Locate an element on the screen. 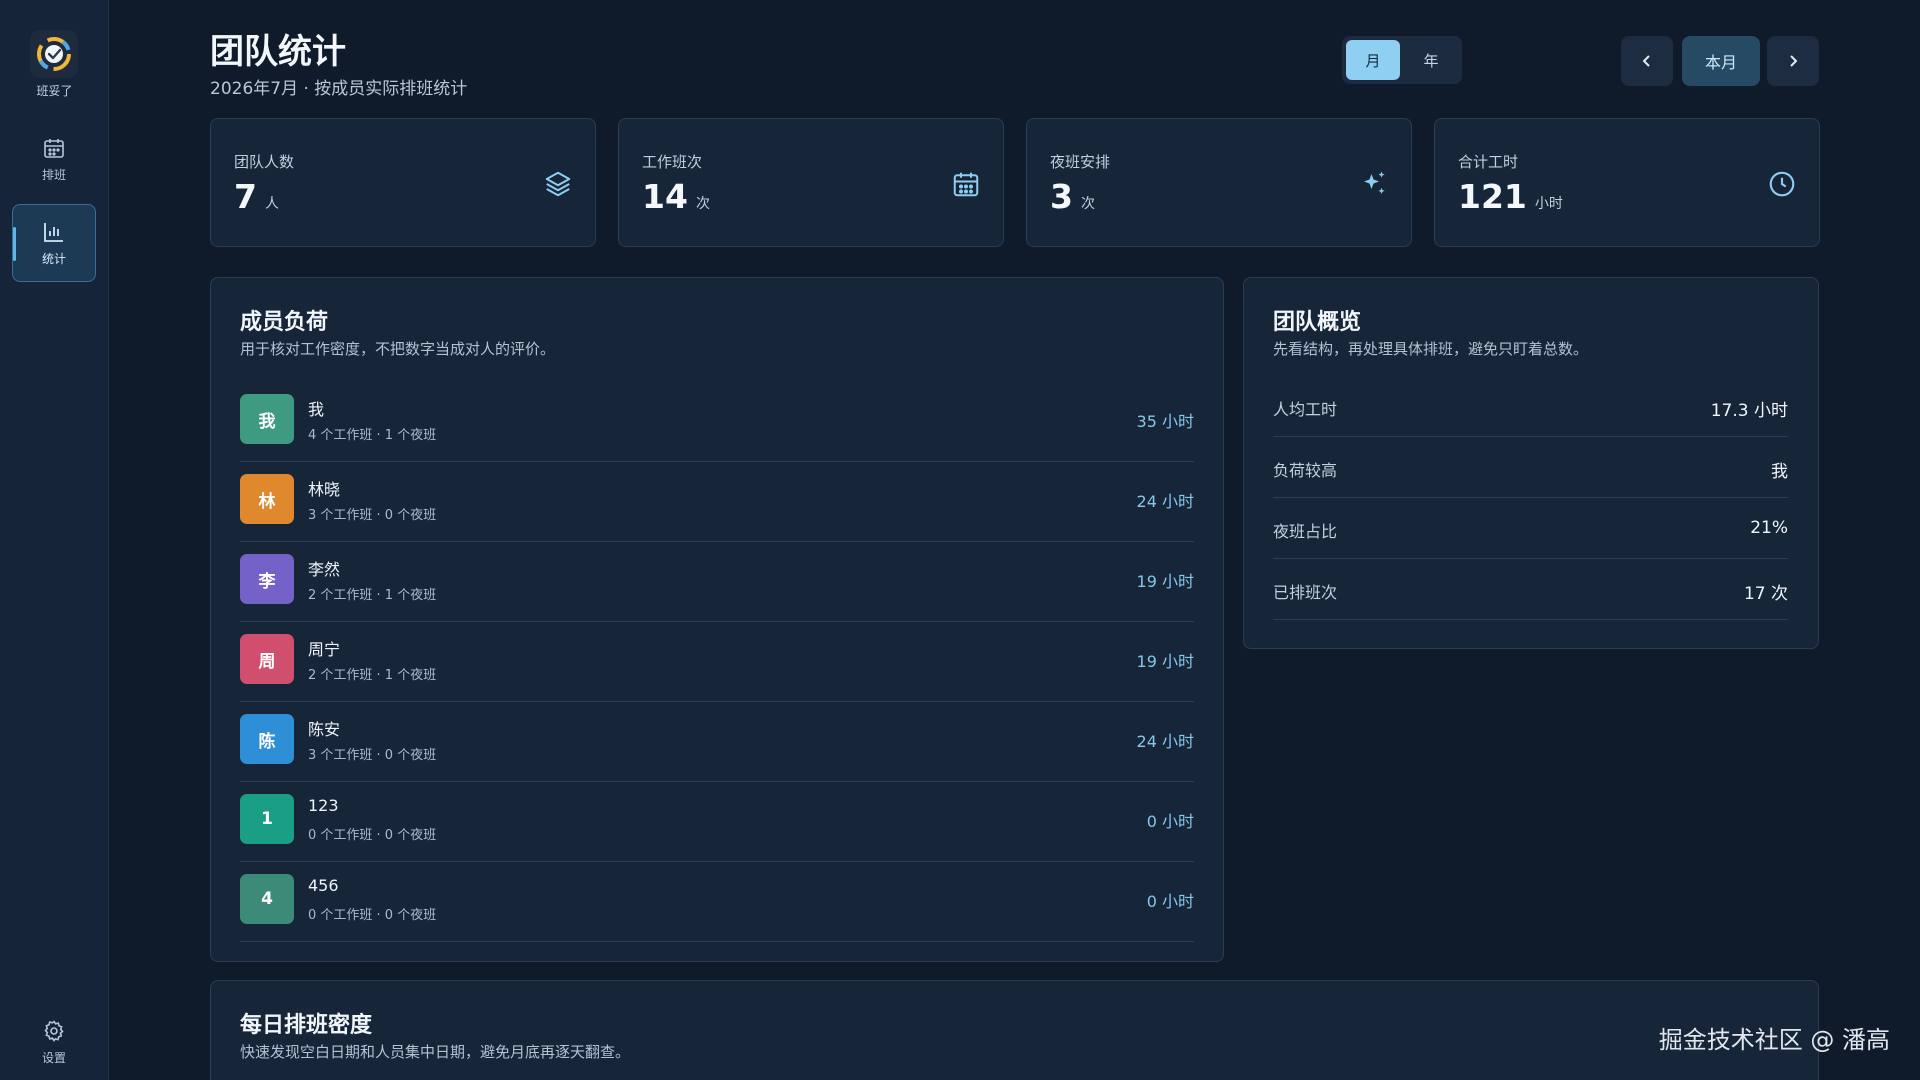 The width and height of the screenshot is (1920, 1080). member-name: 陈安 is located at coordinates (324, 729).